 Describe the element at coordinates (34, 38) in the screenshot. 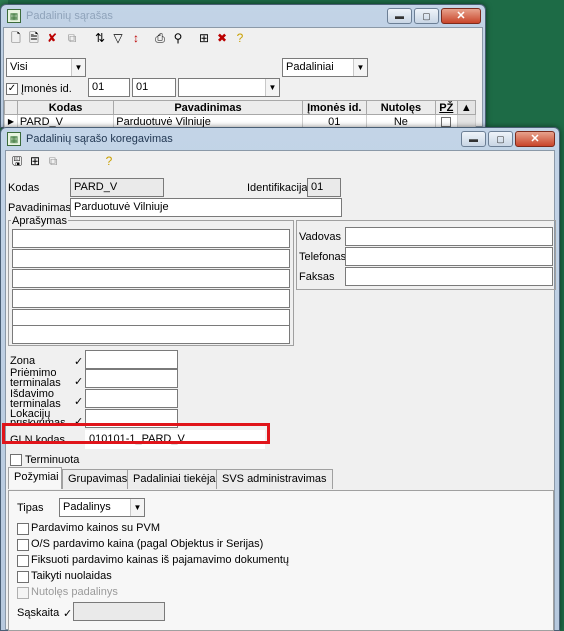

I see `document-icon: 🗎` at that location.